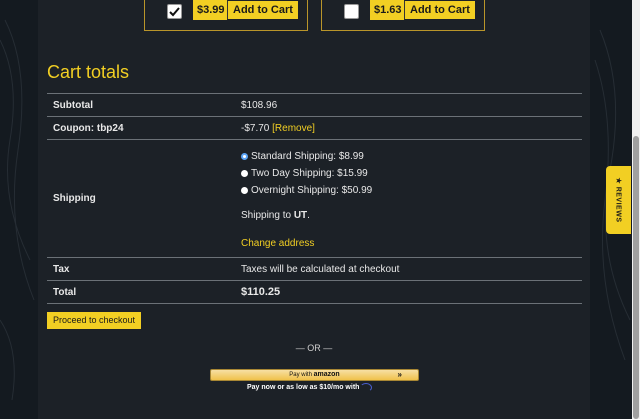 The width and height of the screenshot is (640, 419). What do you see at coordinates (366, 387) in the screenshot?
I see `financing-logo-icon` at bounding box center [366, 387].